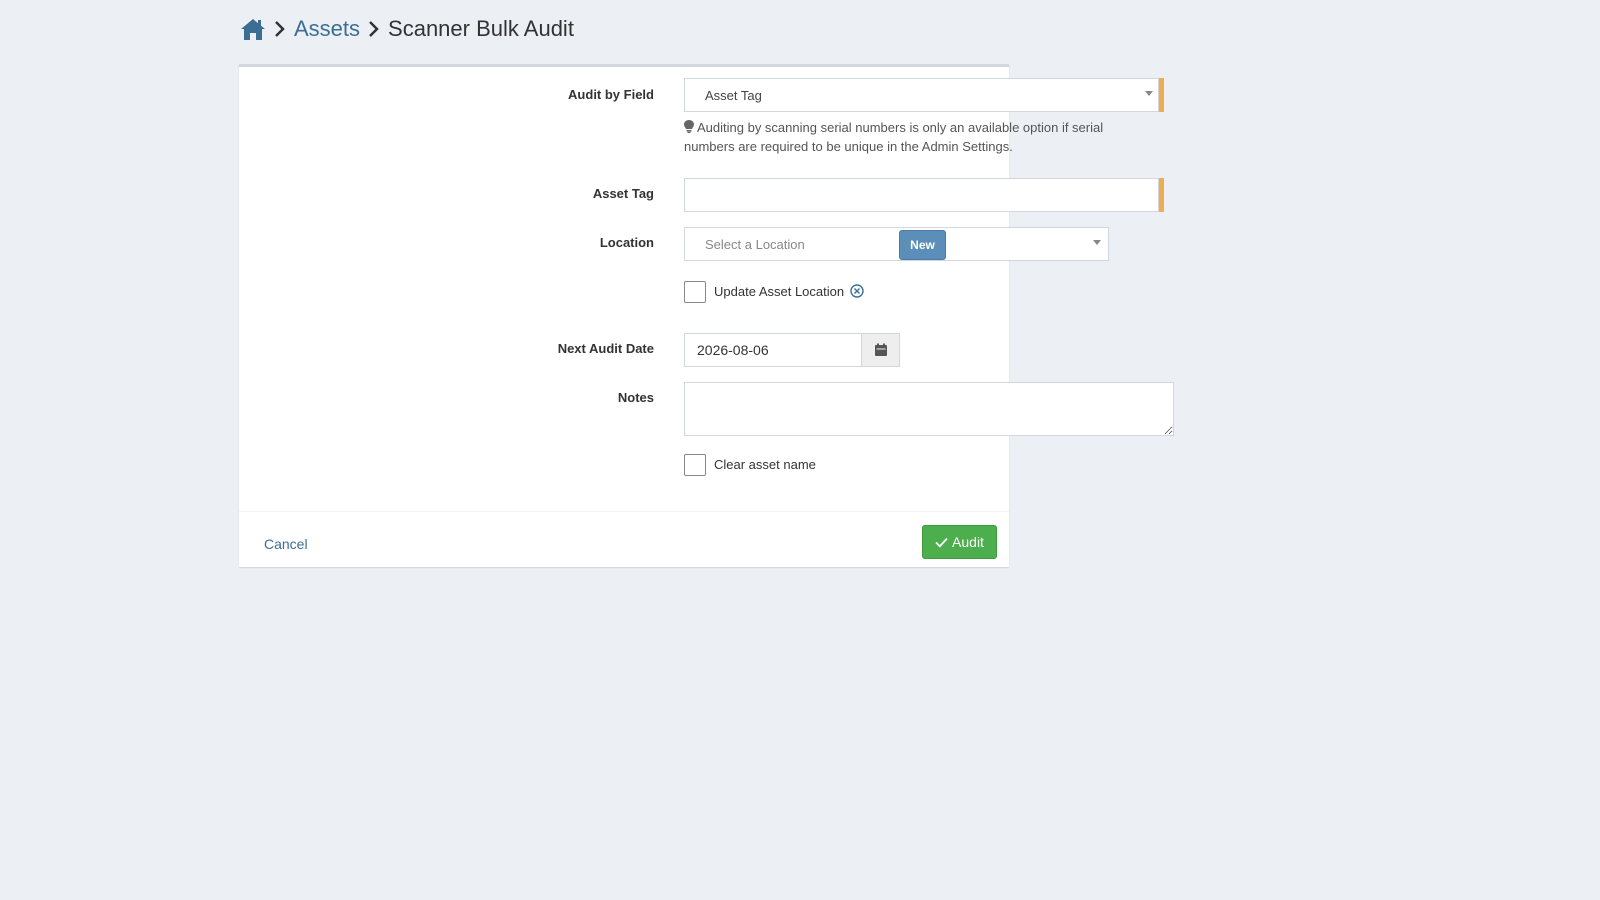 This screenshot has height=900, width=1600. Describe the element at coordinates (253, 29) in the screenshot. I see `home-icon` at that location.